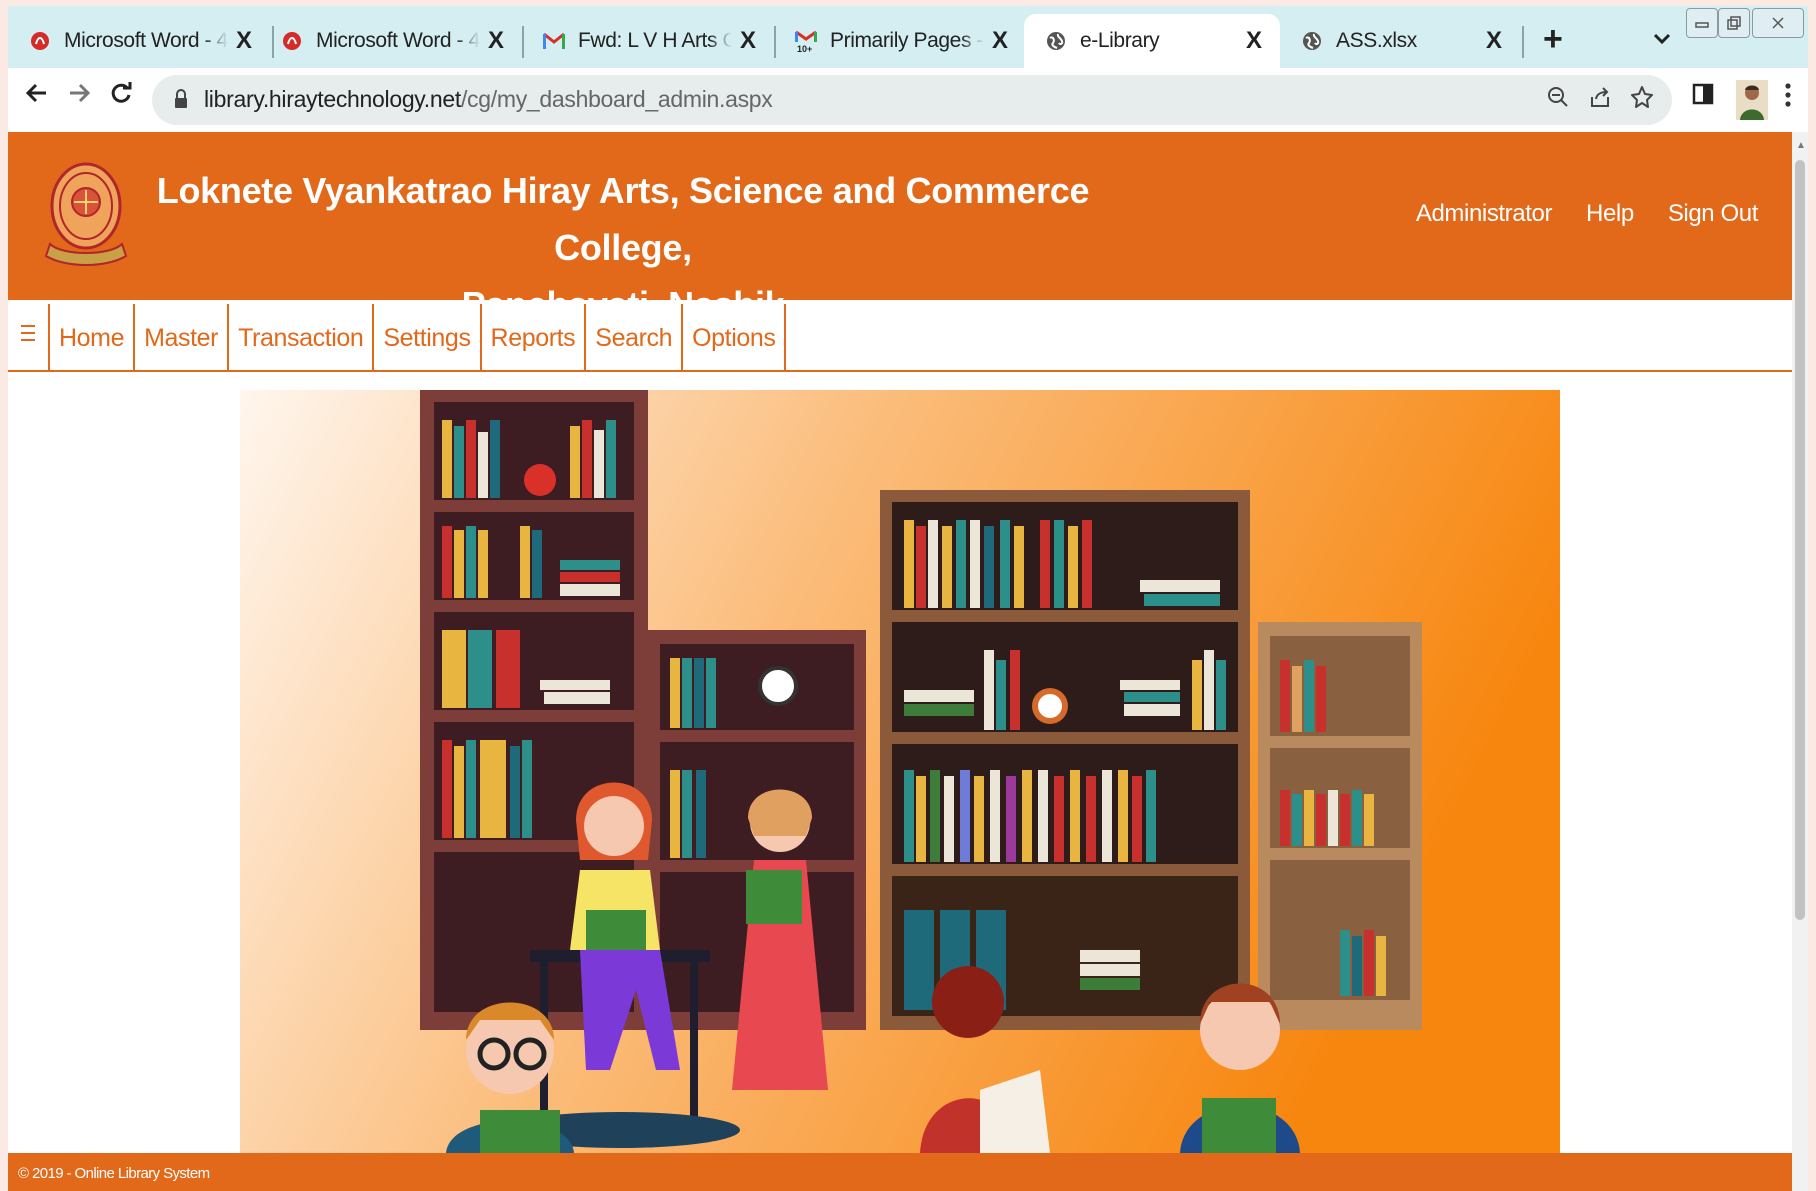 The image size is (1816, 1191). I want to click on gmail-counter-icon: 10+, so click(806, 41).